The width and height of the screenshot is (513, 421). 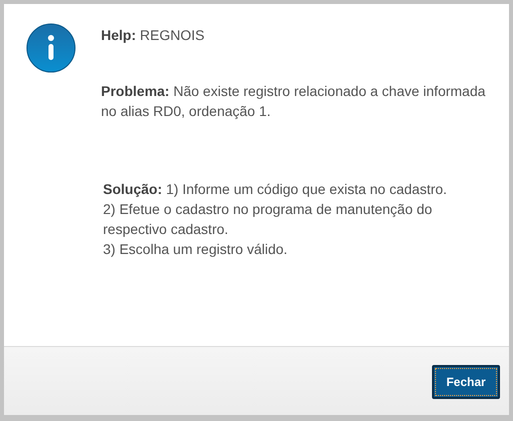 What do you see at coordinates (275, 219) in the screenshot?
I see `solution-text: Solução: 1) Informe um código que exista no cadastro. 2) Efetue o cadastro no programa de manutenção do respectivo cadastro. 3) Escolha um registro válido.` at bounding box center [275, 219].